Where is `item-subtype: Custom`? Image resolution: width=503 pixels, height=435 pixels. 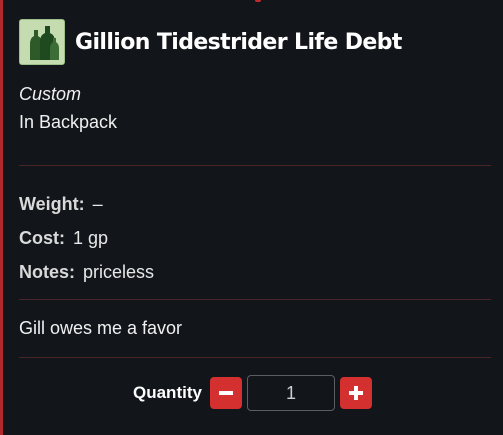 item-subtype: Custom is located at coordinates (50, 94).